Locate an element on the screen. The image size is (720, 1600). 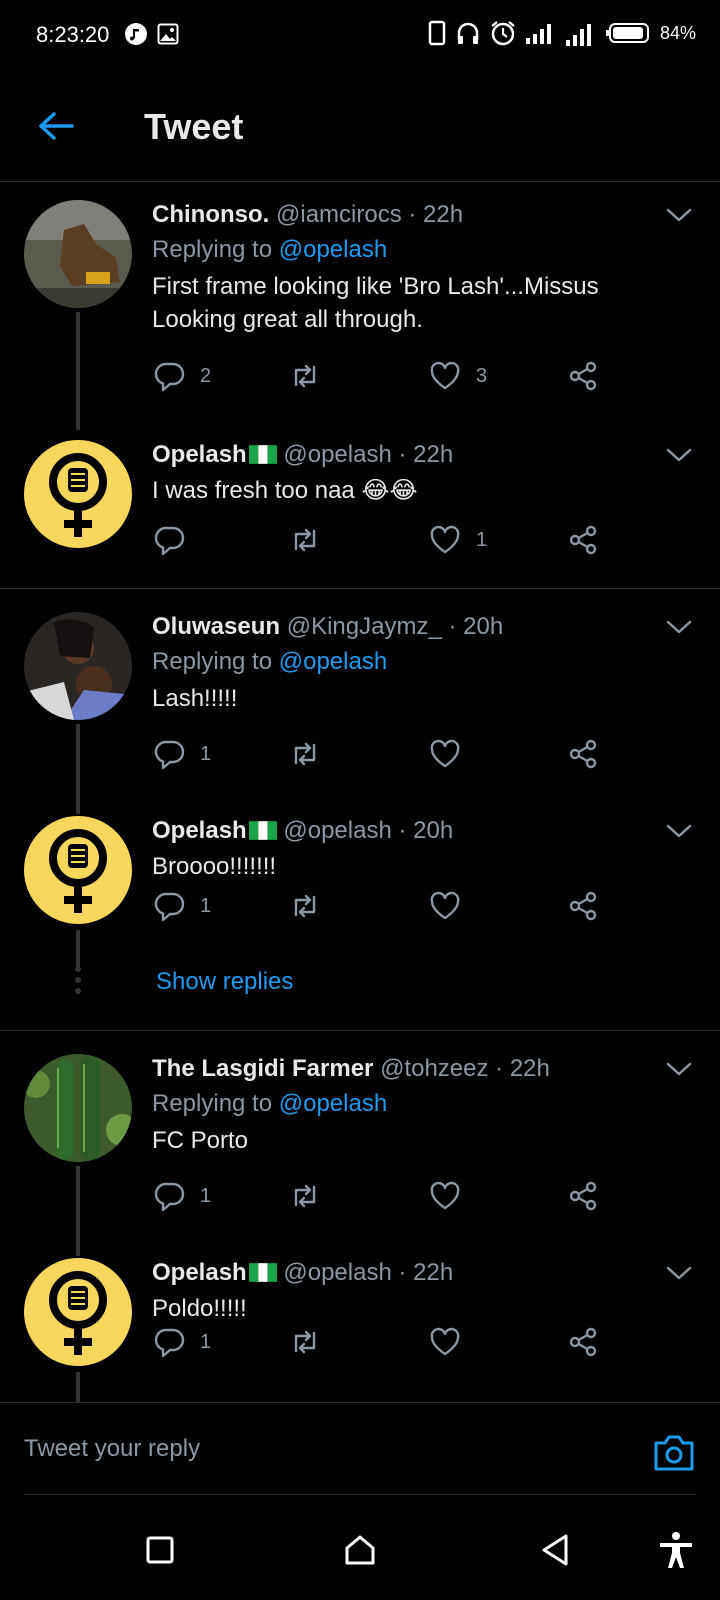
timestamp: · 22h is located at coordinates (436, 214).